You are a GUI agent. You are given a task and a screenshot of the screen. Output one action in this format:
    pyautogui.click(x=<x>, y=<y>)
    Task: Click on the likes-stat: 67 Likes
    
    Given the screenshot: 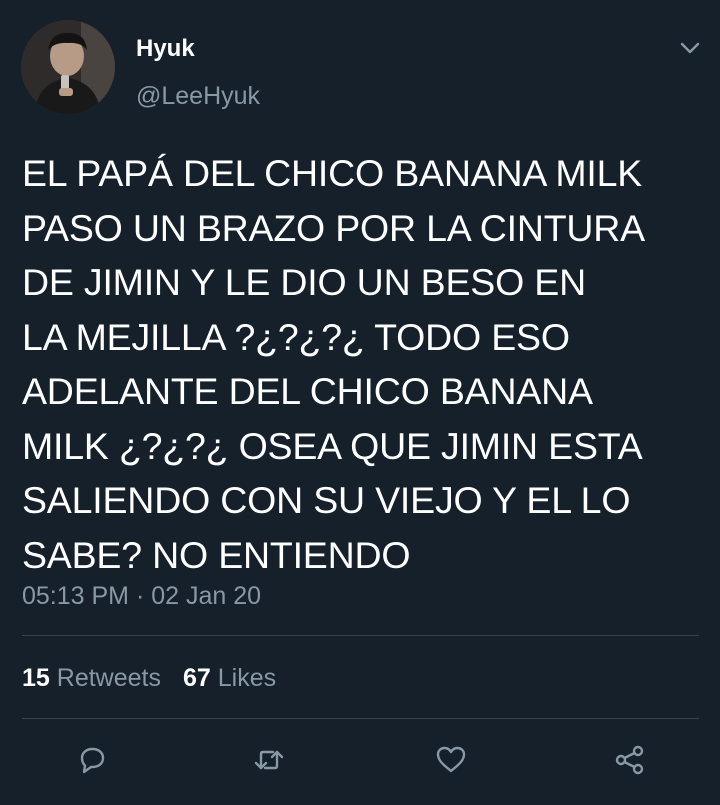 What is the action you would take?
    pyautogui.click(x=229, y=678)
    